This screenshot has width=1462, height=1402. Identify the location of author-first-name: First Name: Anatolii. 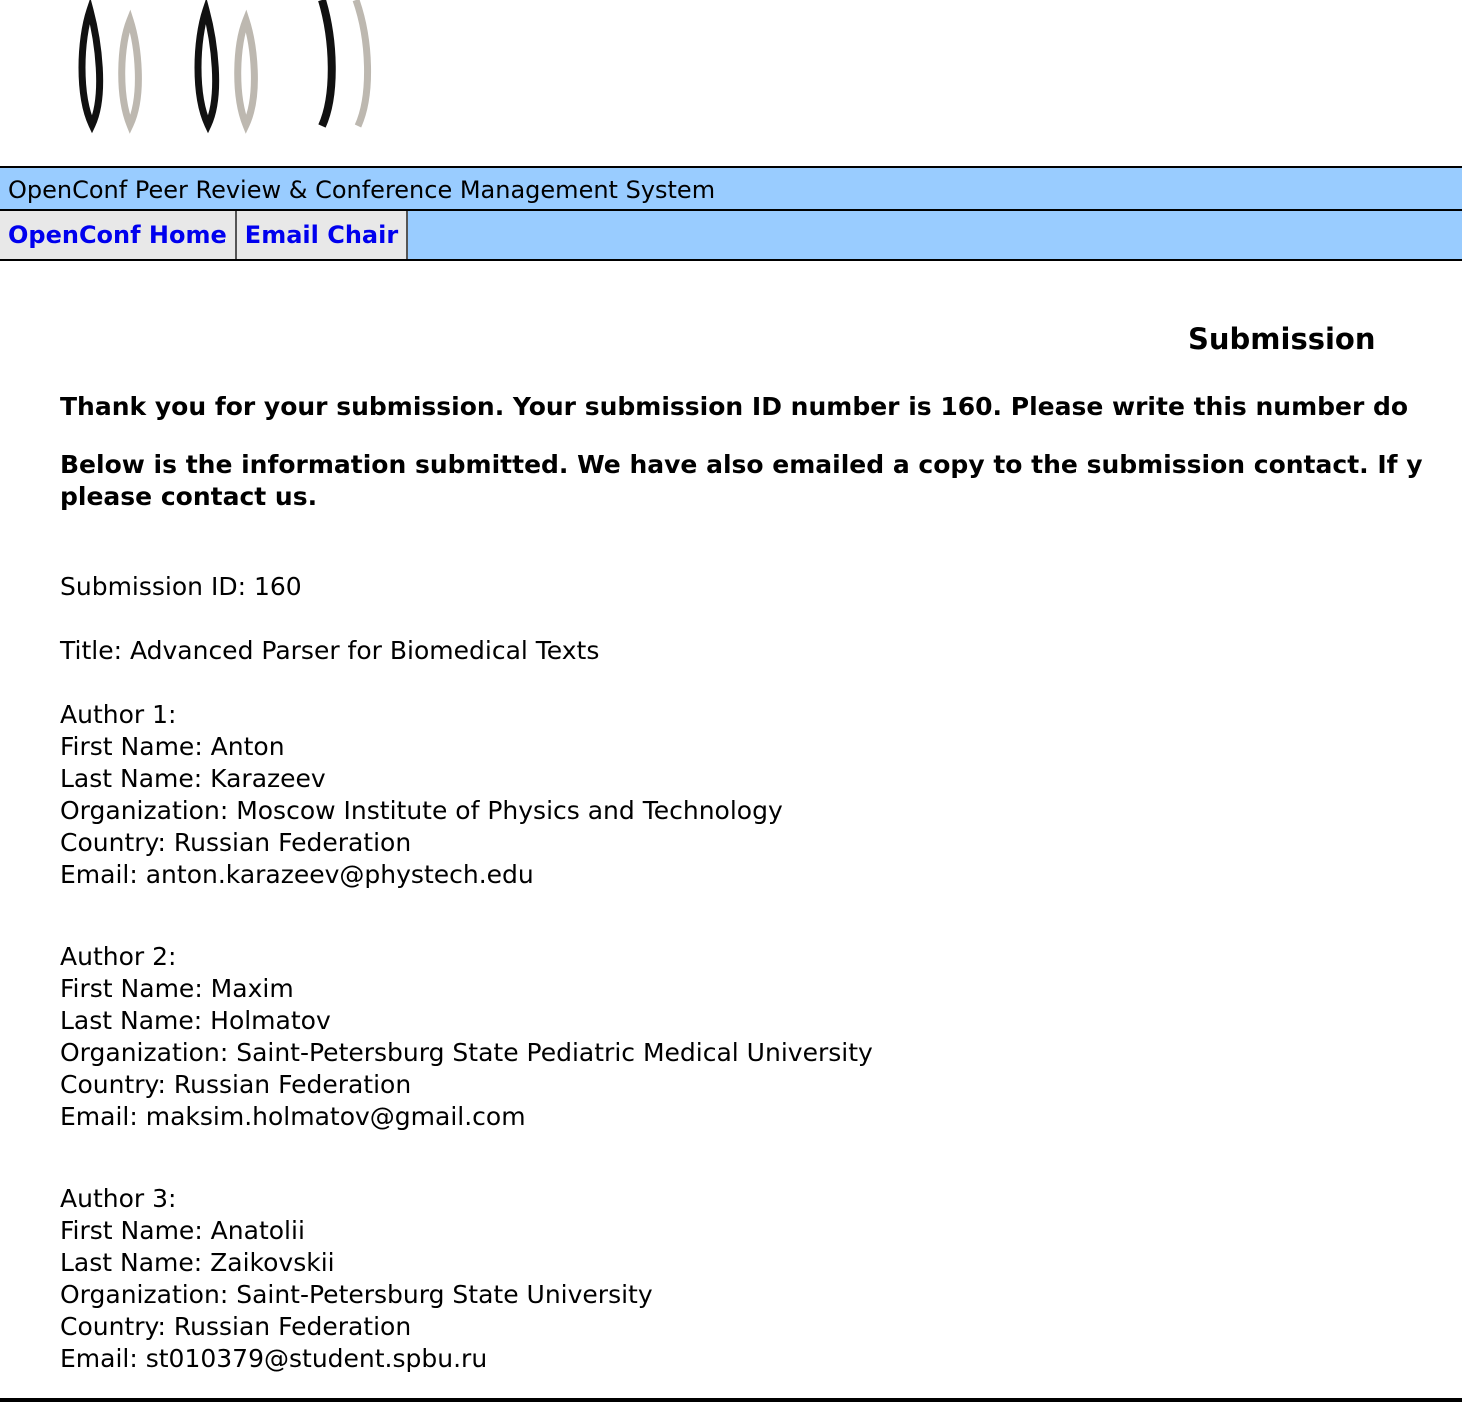
(182, 1230).